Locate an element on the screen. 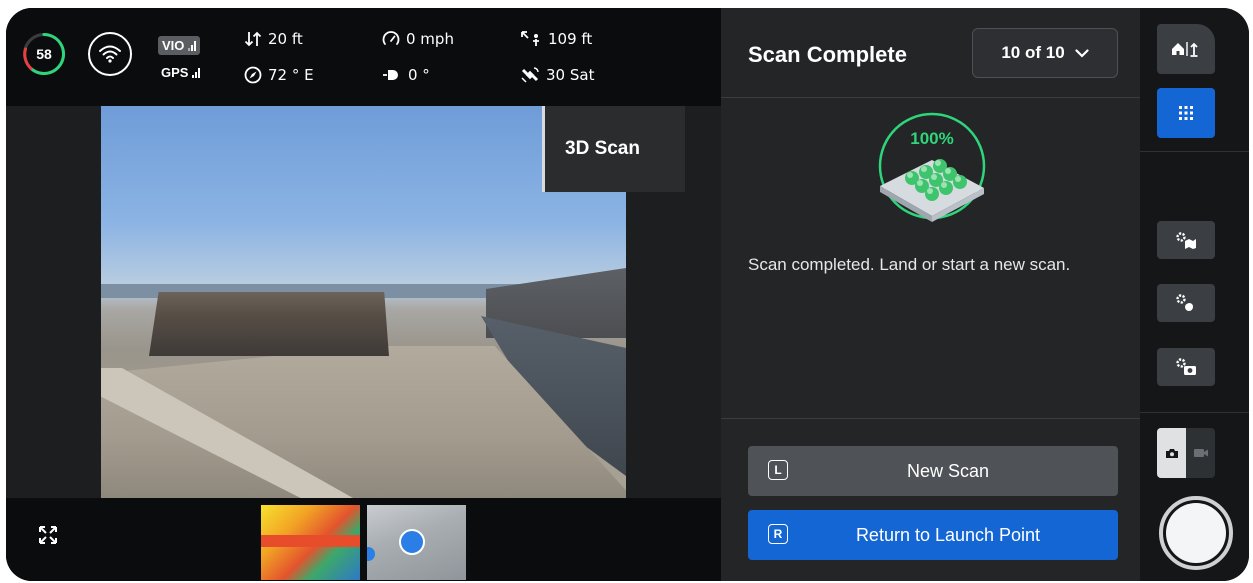 Image resolution: width=1253 pixels, height=583 pixels. return-to-launch-label: Return to Launch Point is located at coordinates (948, 534).